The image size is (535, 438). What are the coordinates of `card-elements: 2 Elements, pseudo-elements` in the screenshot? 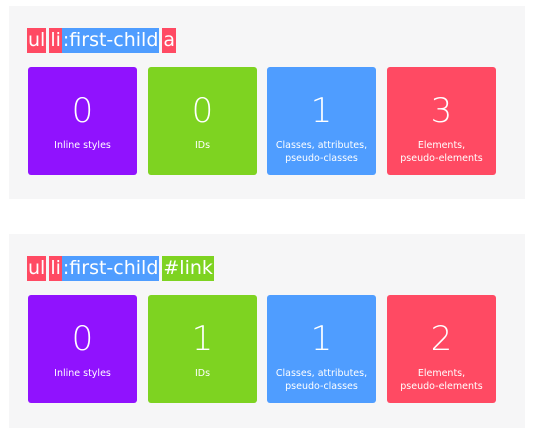 It's located at (441, 349).